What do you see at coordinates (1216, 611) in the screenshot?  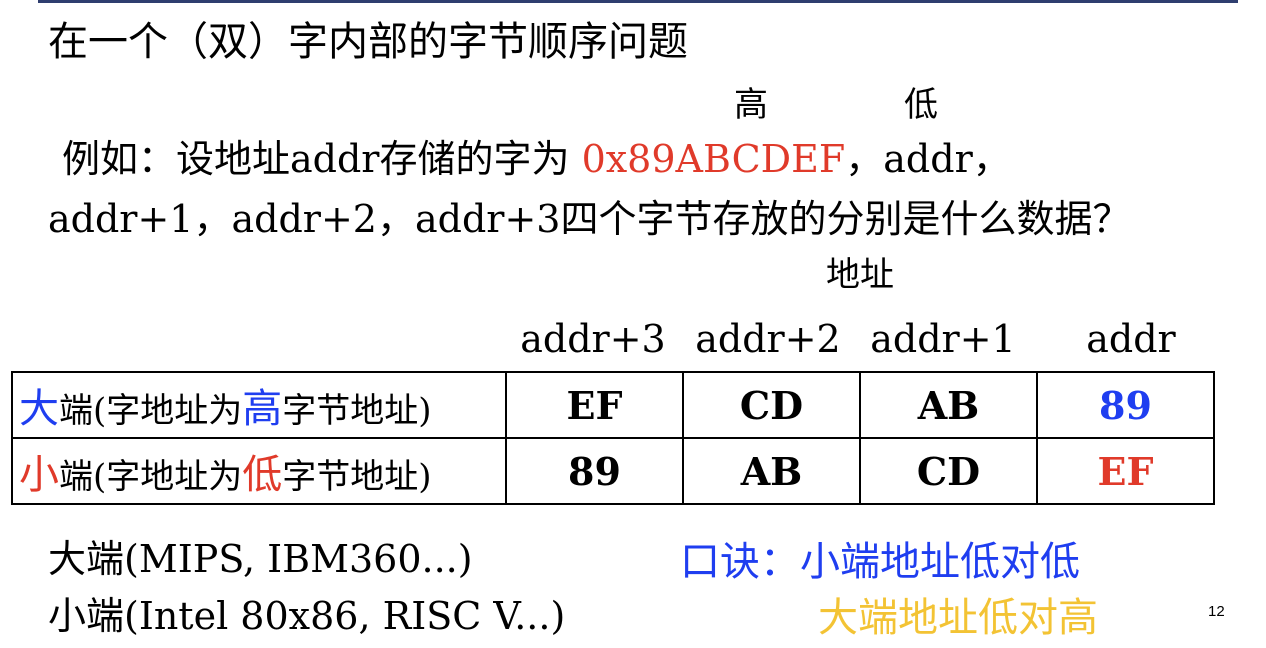 I see `page-number: 12` at bounding box center [1216, 611].